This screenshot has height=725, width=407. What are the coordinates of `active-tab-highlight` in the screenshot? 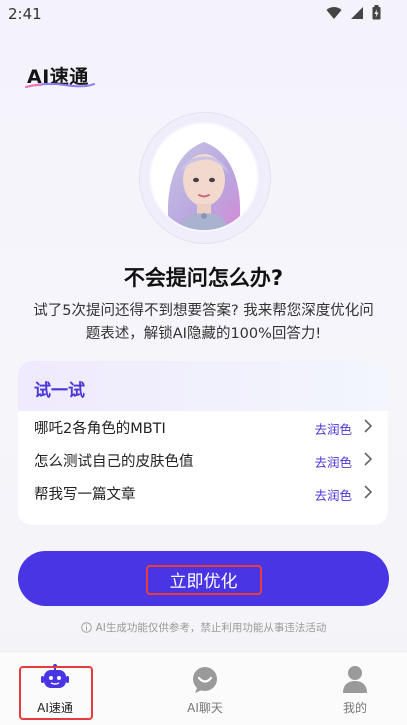 It's located at (56, 693).